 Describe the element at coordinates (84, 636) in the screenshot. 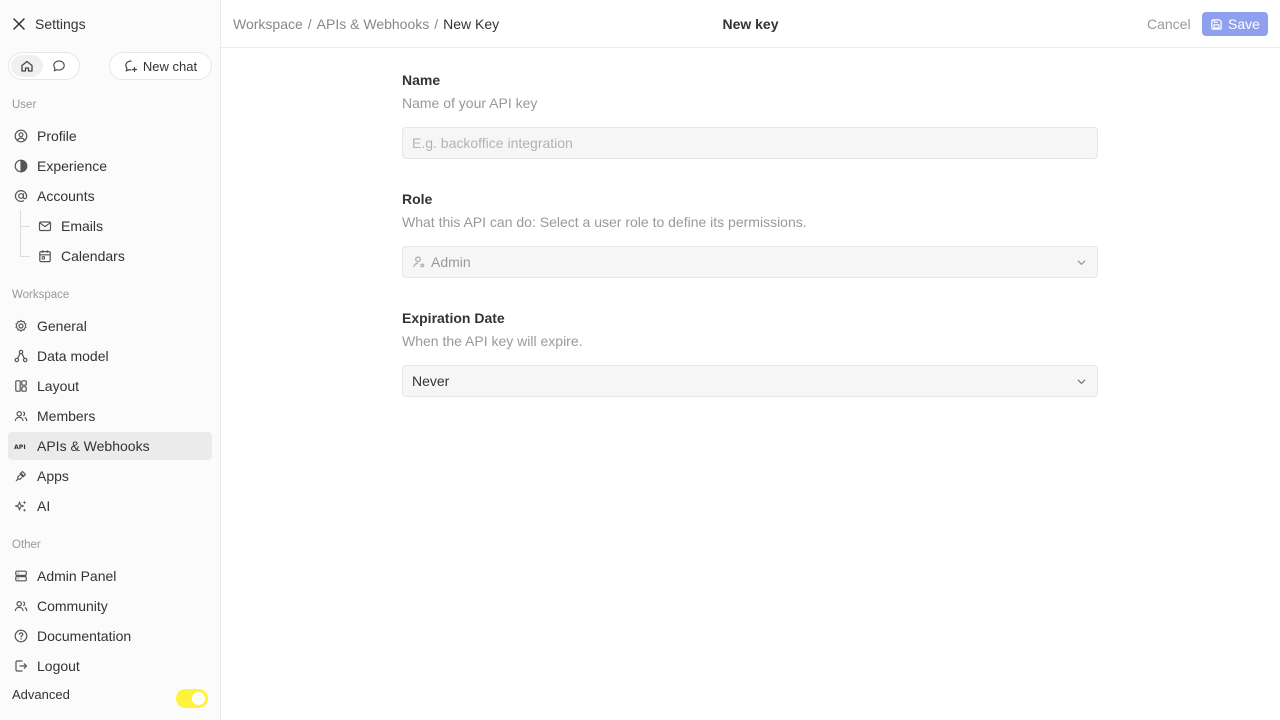

I see `sidebar-item-label: Documentation` at that location.